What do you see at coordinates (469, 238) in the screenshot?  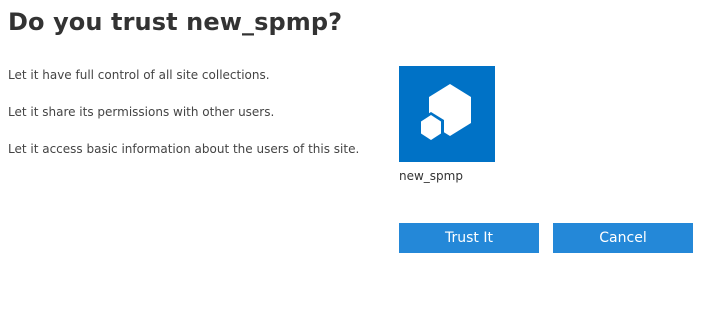 I see `trust-it-button: Trust It` at bounding box center [469, 238].